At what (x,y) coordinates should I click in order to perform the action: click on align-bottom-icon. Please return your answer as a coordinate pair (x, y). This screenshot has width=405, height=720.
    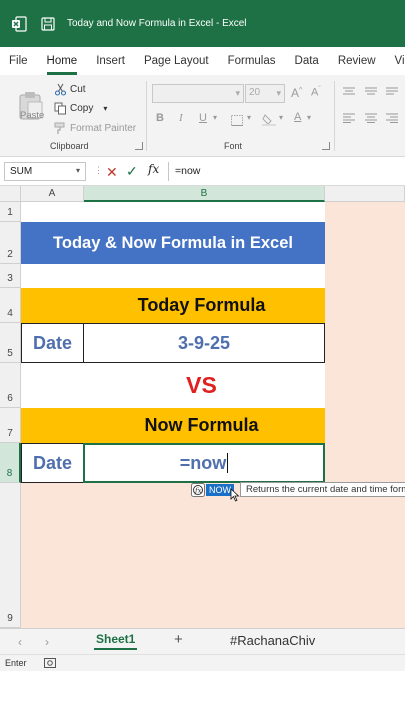
    Looking at the image, I should click on (392, 92).